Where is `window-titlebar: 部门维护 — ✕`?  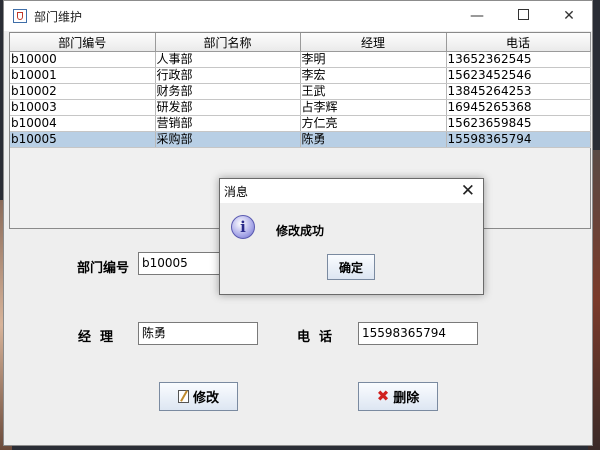
window-titlebar: 部门维护 — ✕ is located at coordinates (298, 16).